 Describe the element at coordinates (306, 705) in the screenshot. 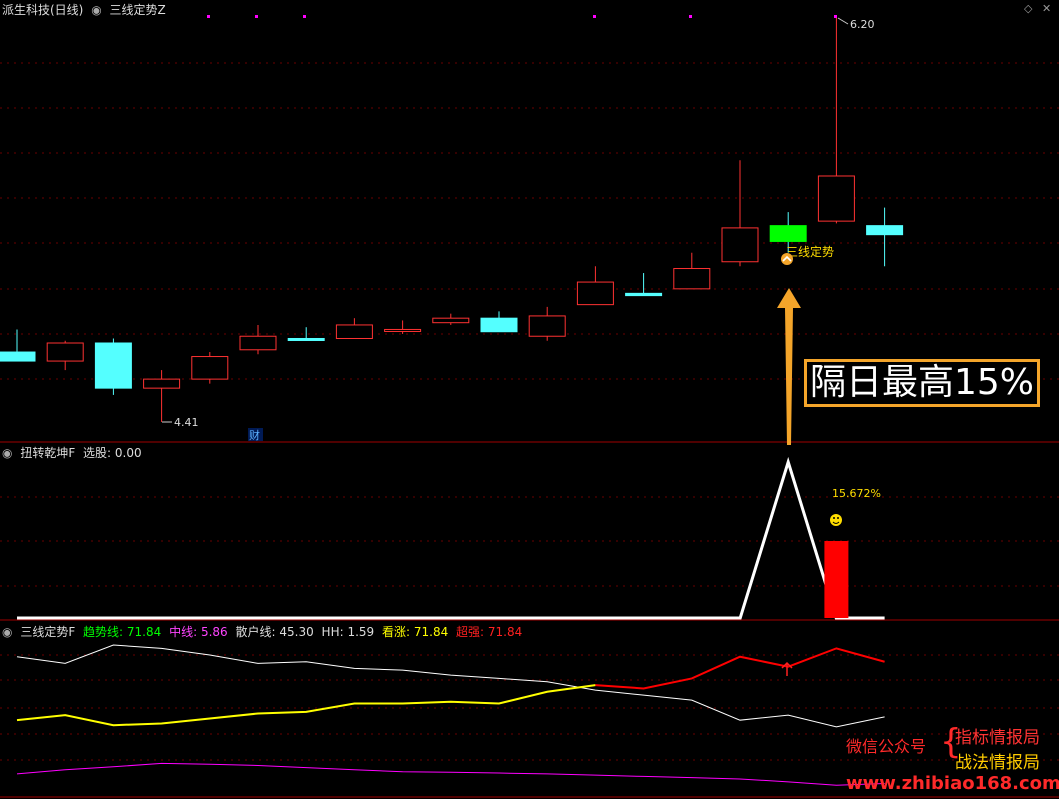

I see `trend-line` at that location.